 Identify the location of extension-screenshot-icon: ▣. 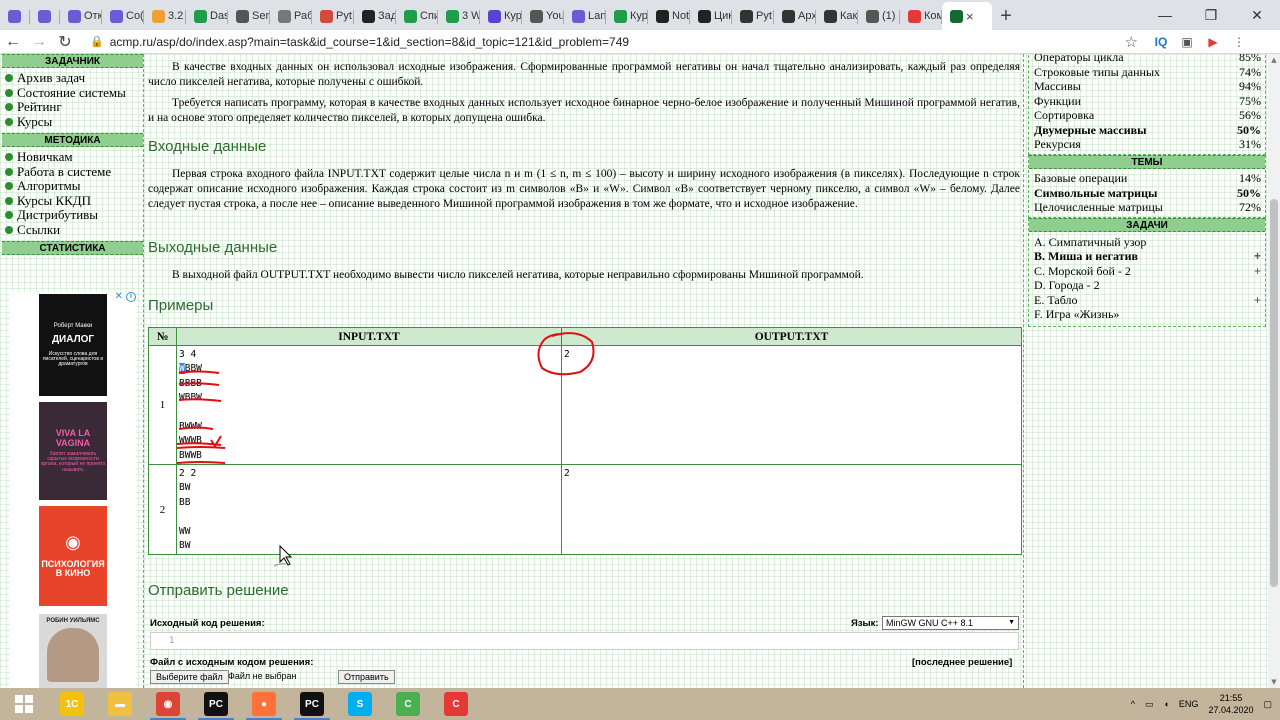
(1187, 42).